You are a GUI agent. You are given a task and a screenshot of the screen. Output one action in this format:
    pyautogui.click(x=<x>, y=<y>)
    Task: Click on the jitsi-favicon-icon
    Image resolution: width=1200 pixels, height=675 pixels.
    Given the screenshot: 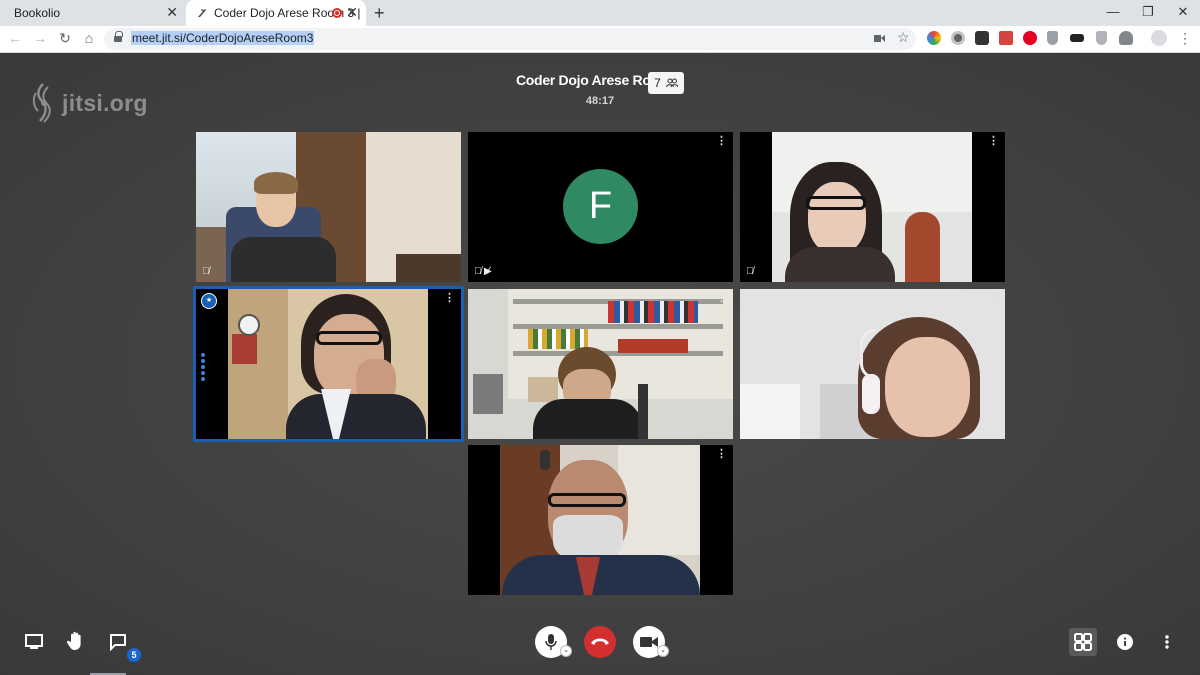 What is the action you would take?
    pyautogui.click(x=202, y=13)
    